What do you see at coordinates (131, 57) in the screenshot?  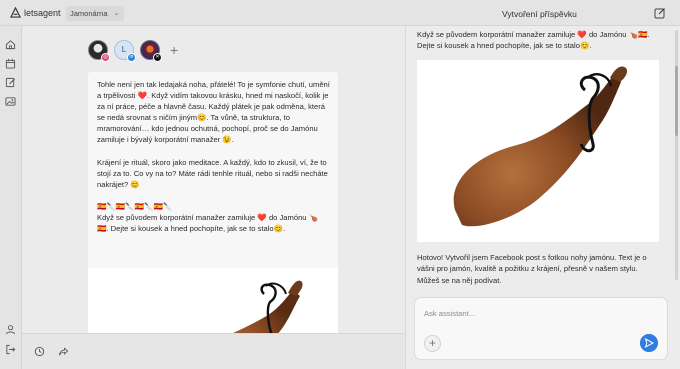 I see `linkedin-icon: in` at bounding box center [131, 57].